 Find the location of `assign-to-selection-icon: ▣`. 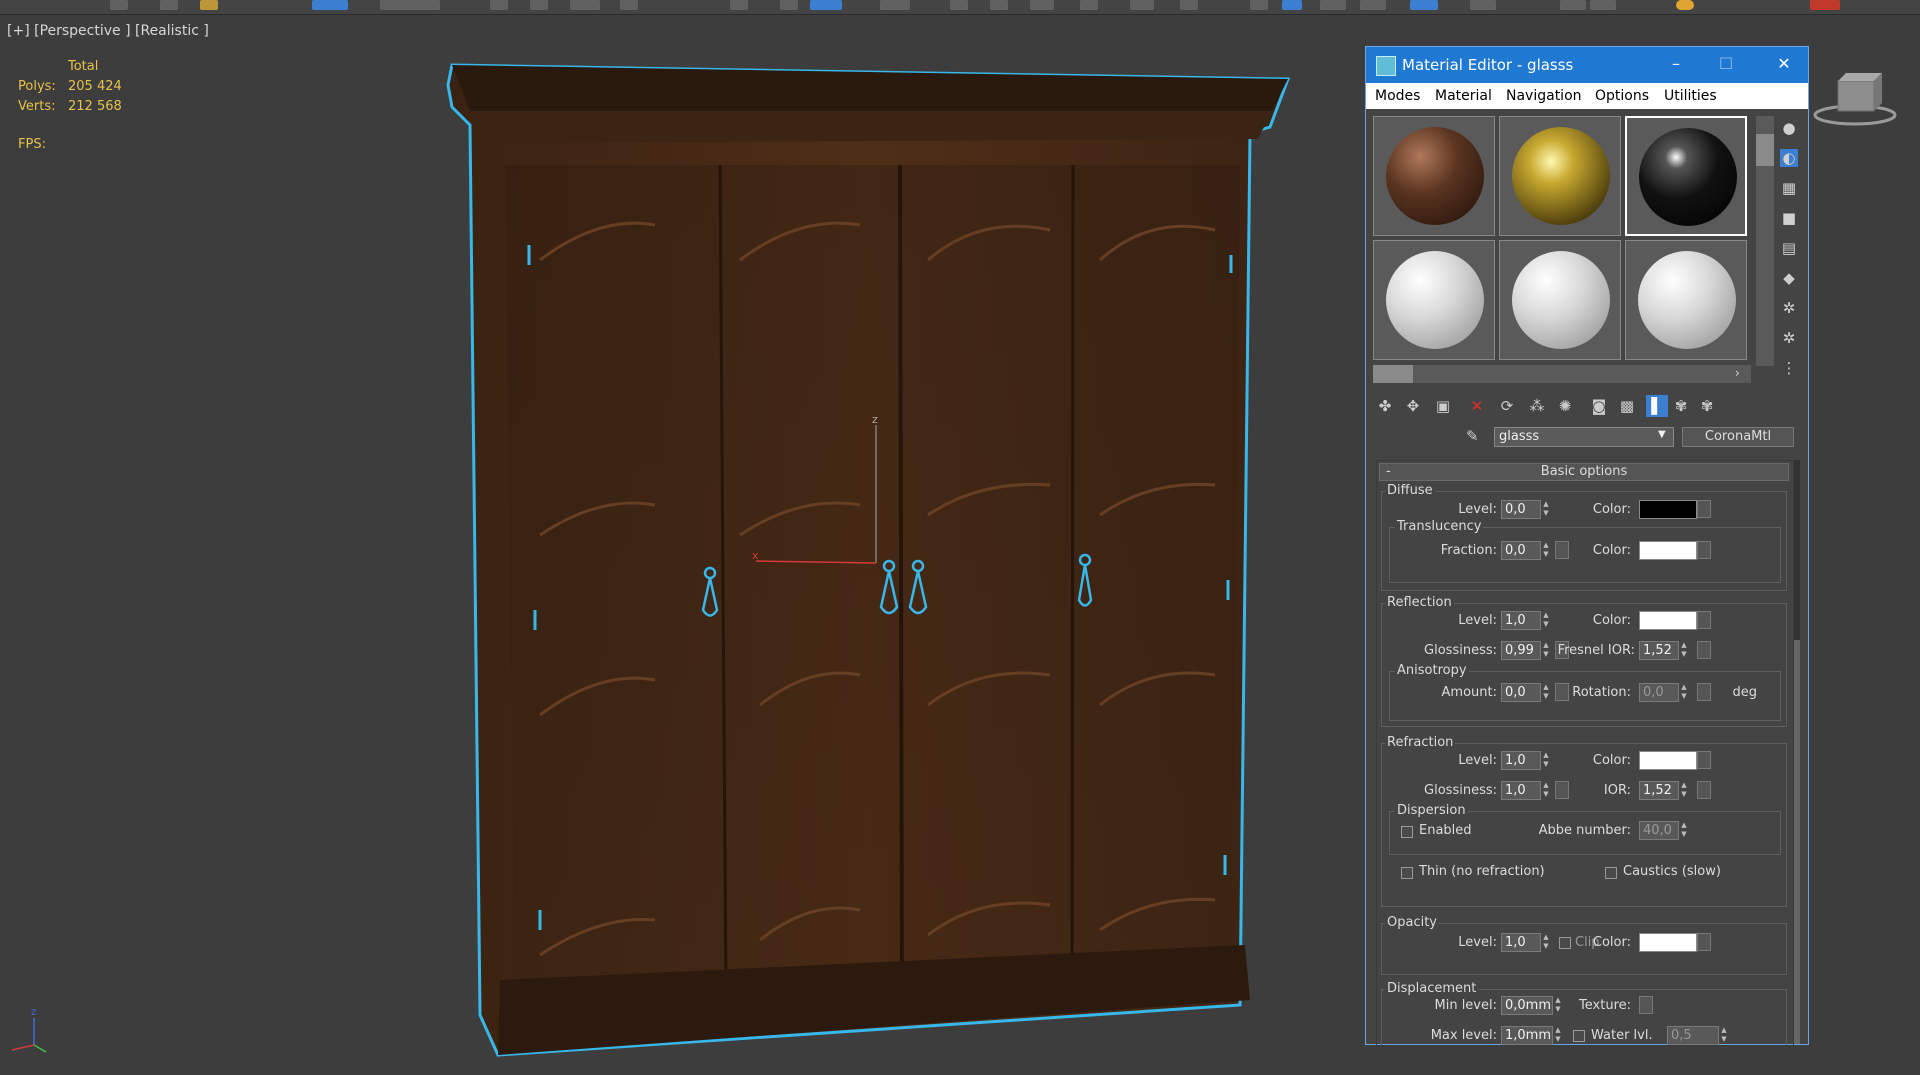

assign-to-selection-icon: ▣ is located at coordinates (1443, 406).